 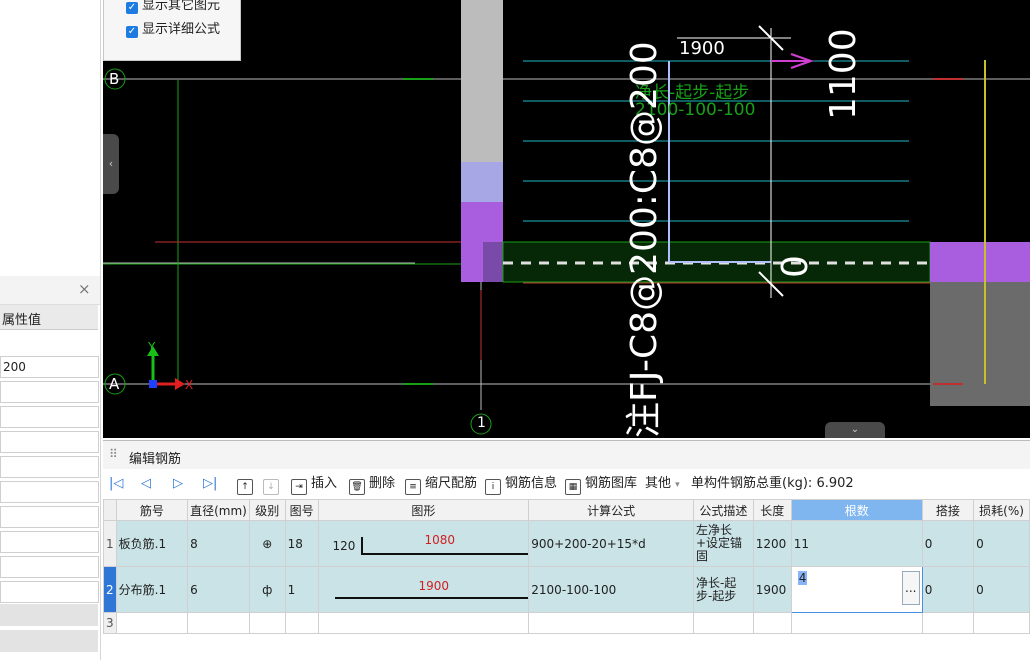 I want to click on delete-icon: 🗑, so click(x=357, y=487).